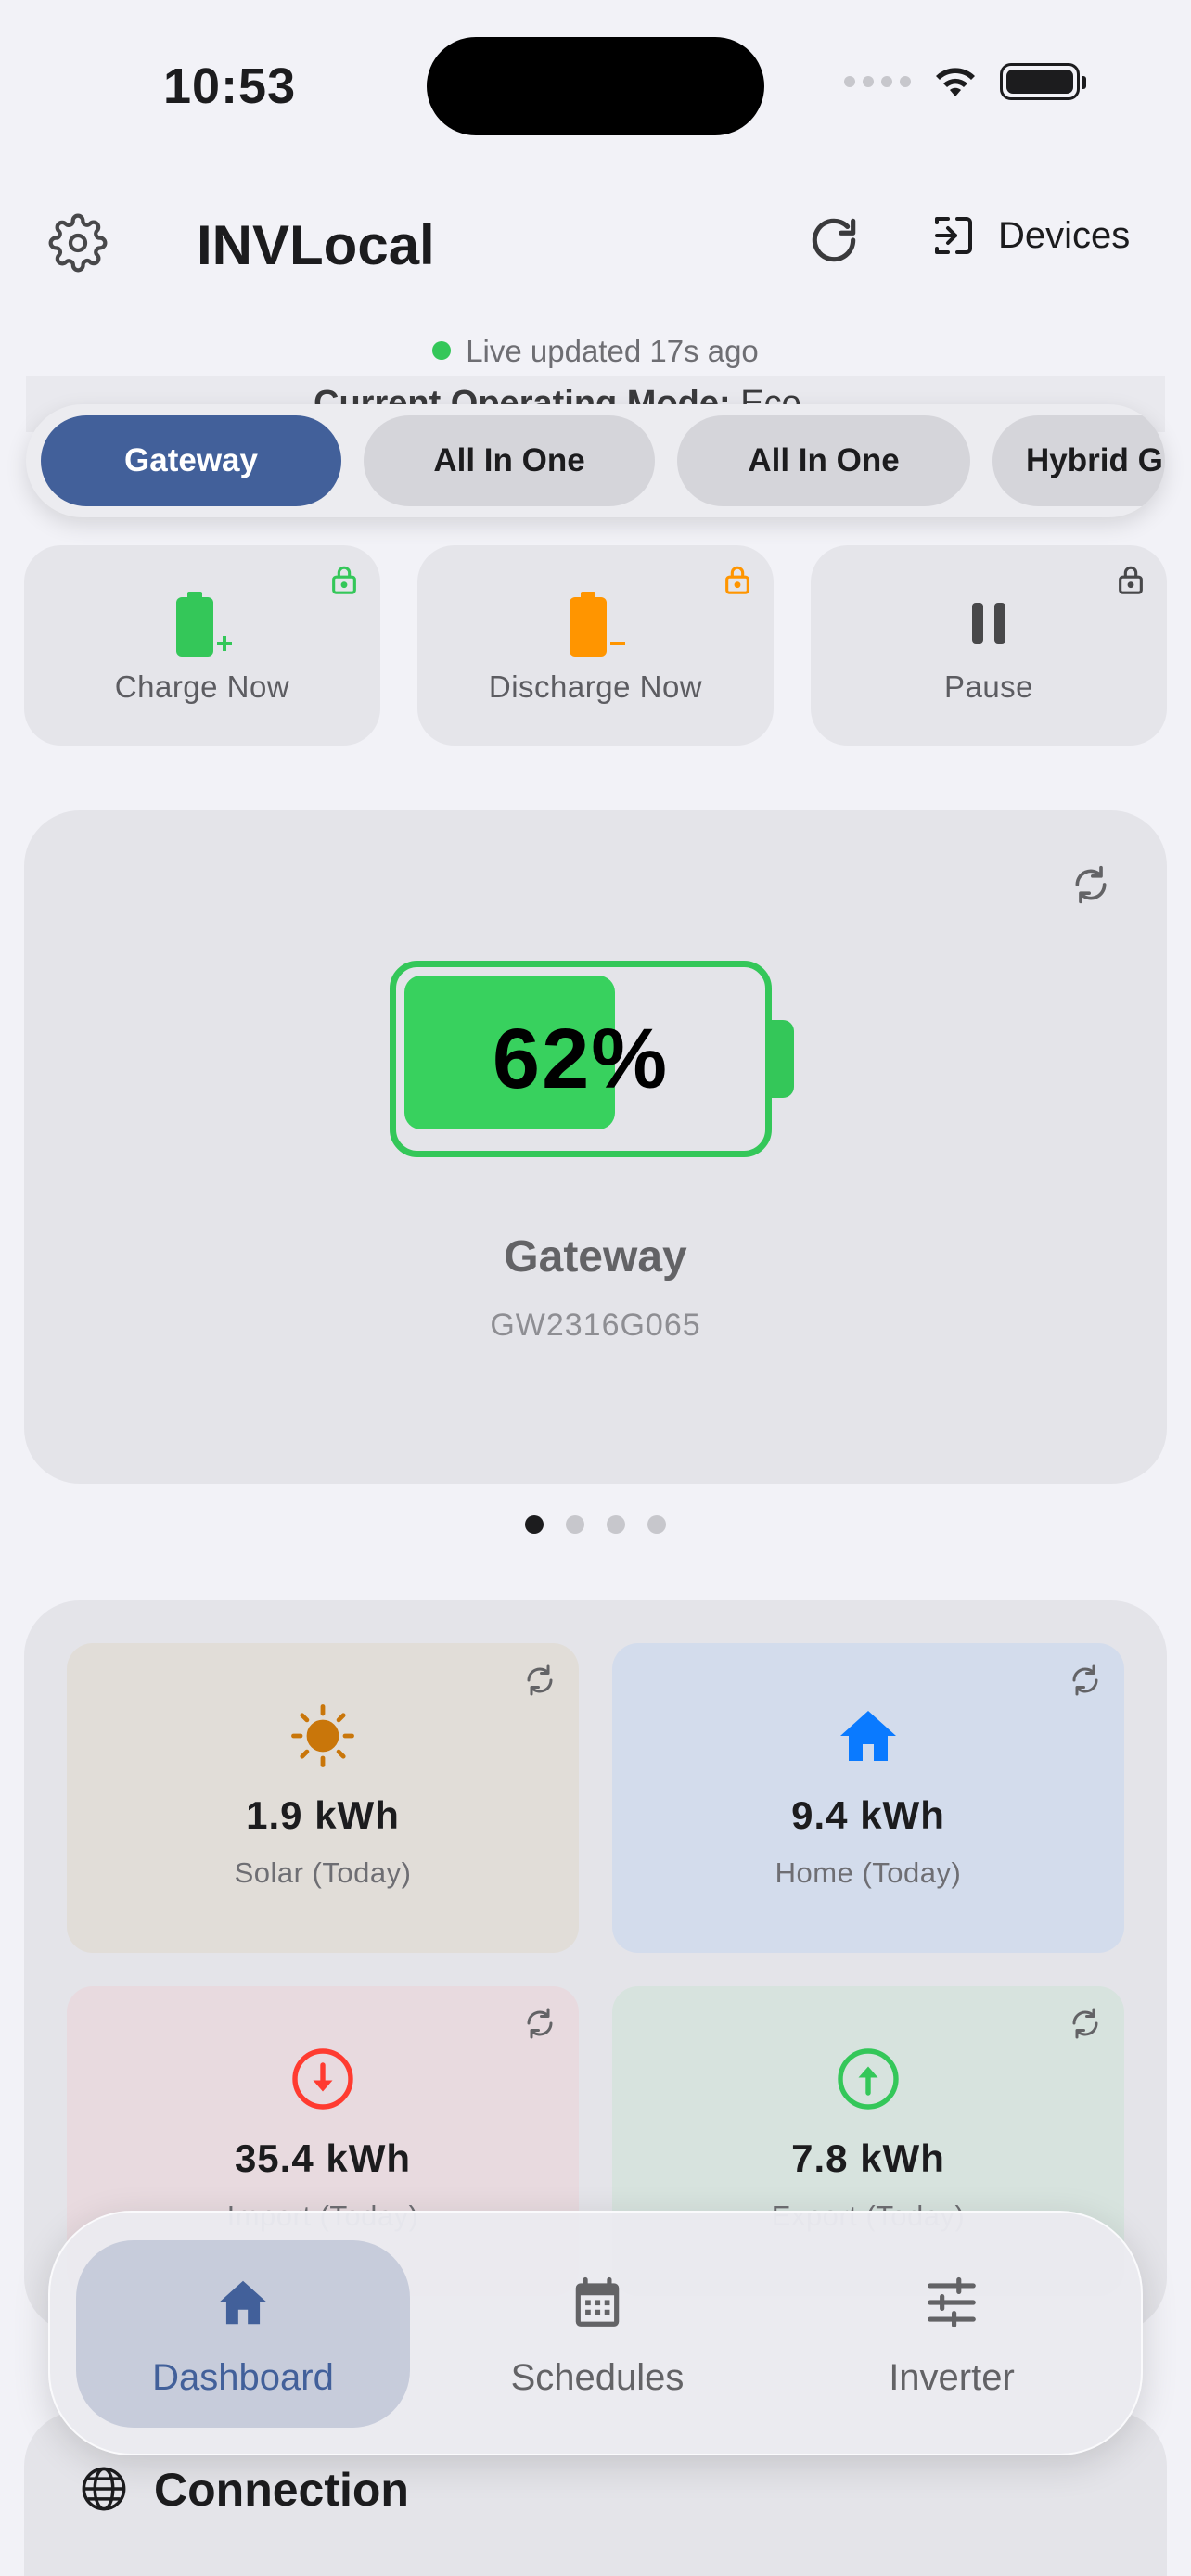 The image size is (1191, 2576). Describe the element at coordinates (595, 1525) in the screenshot. I see `carousel-page-indicator` at that location.